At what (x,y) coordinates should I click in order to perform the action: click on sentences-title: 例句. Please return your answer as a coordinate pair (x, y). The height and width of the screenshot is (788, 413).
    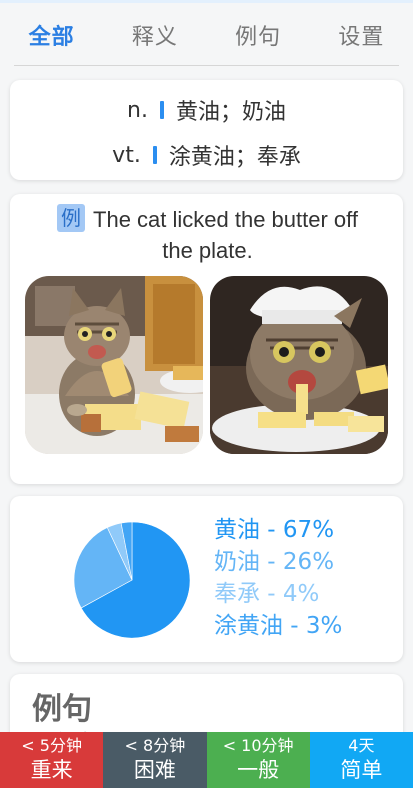
    Looking at the image, I should click on (62, 709).